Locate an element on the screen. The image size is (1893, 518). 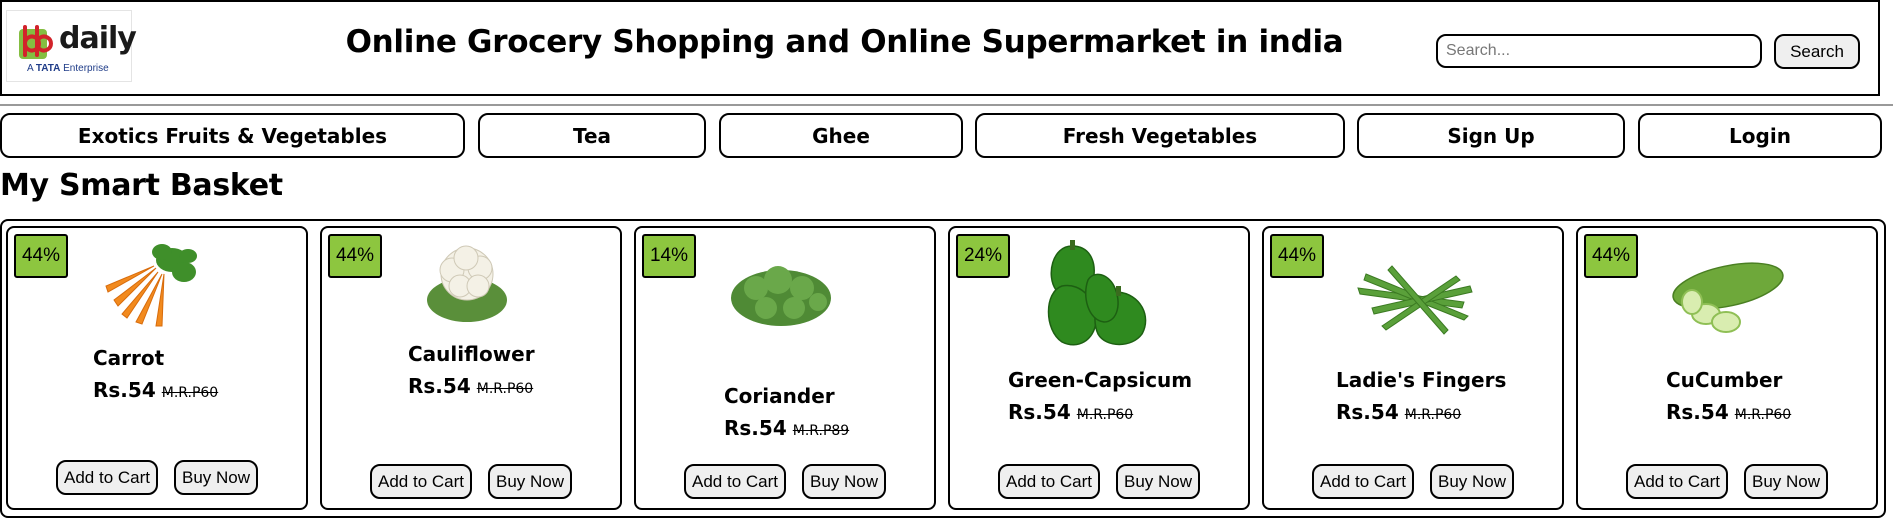
bbdaily-logo: daily A TATA Enterprise is located at coordinates (71, 46).